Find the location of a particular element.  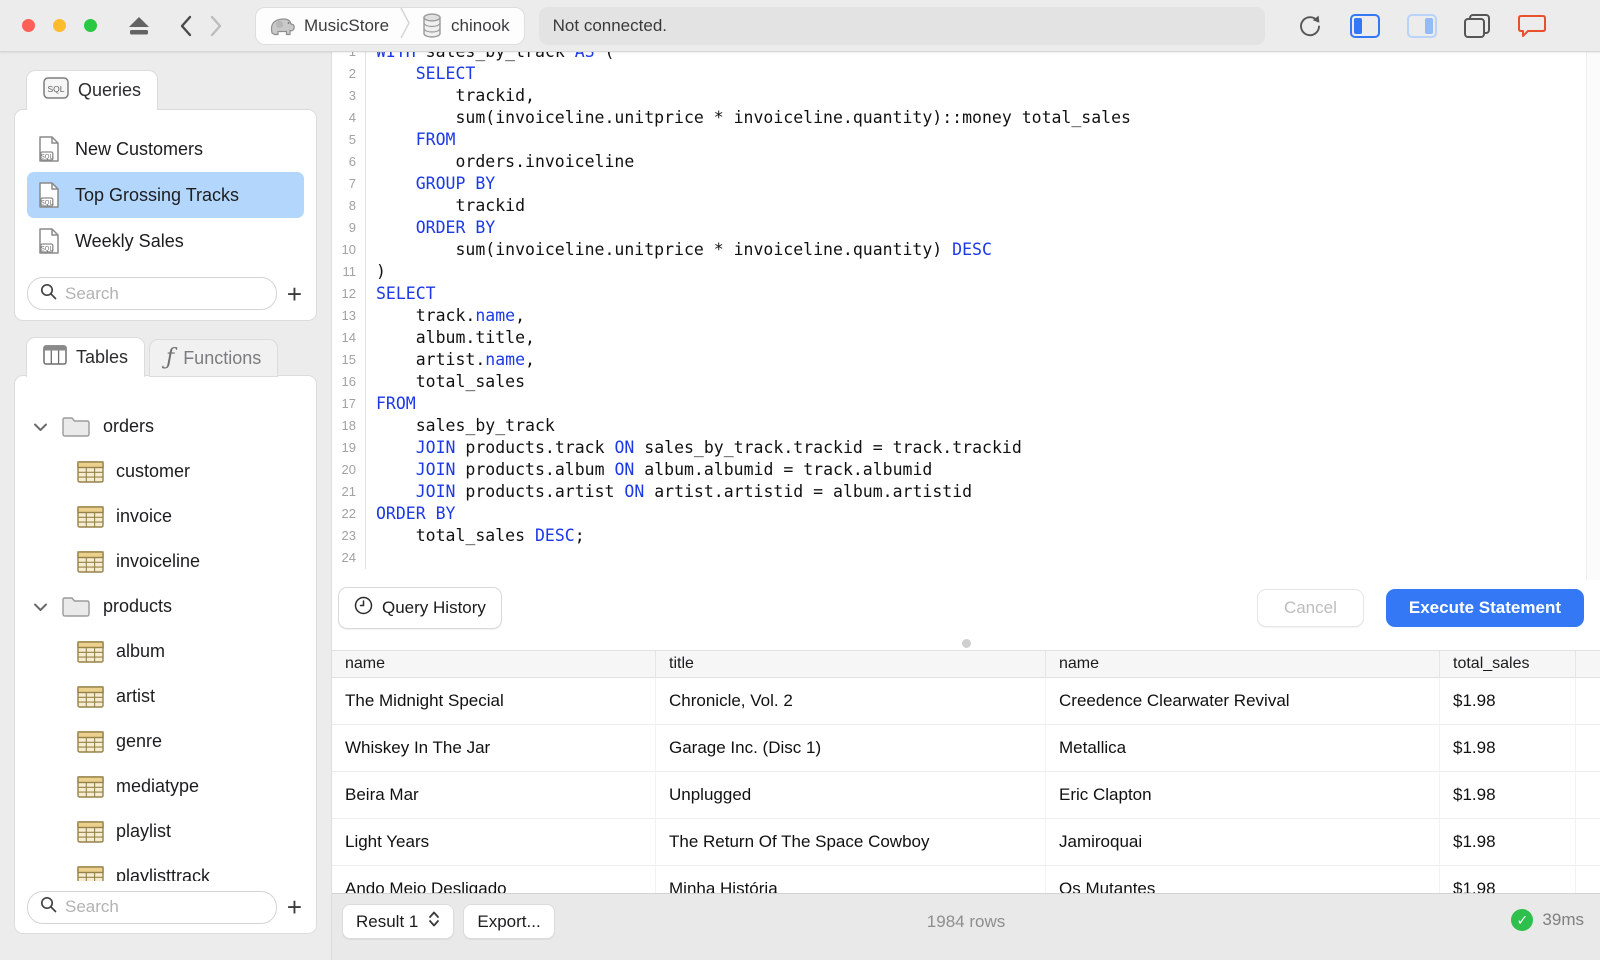

code-line: 18 sales_by_track is located at coordinates (966, 426).